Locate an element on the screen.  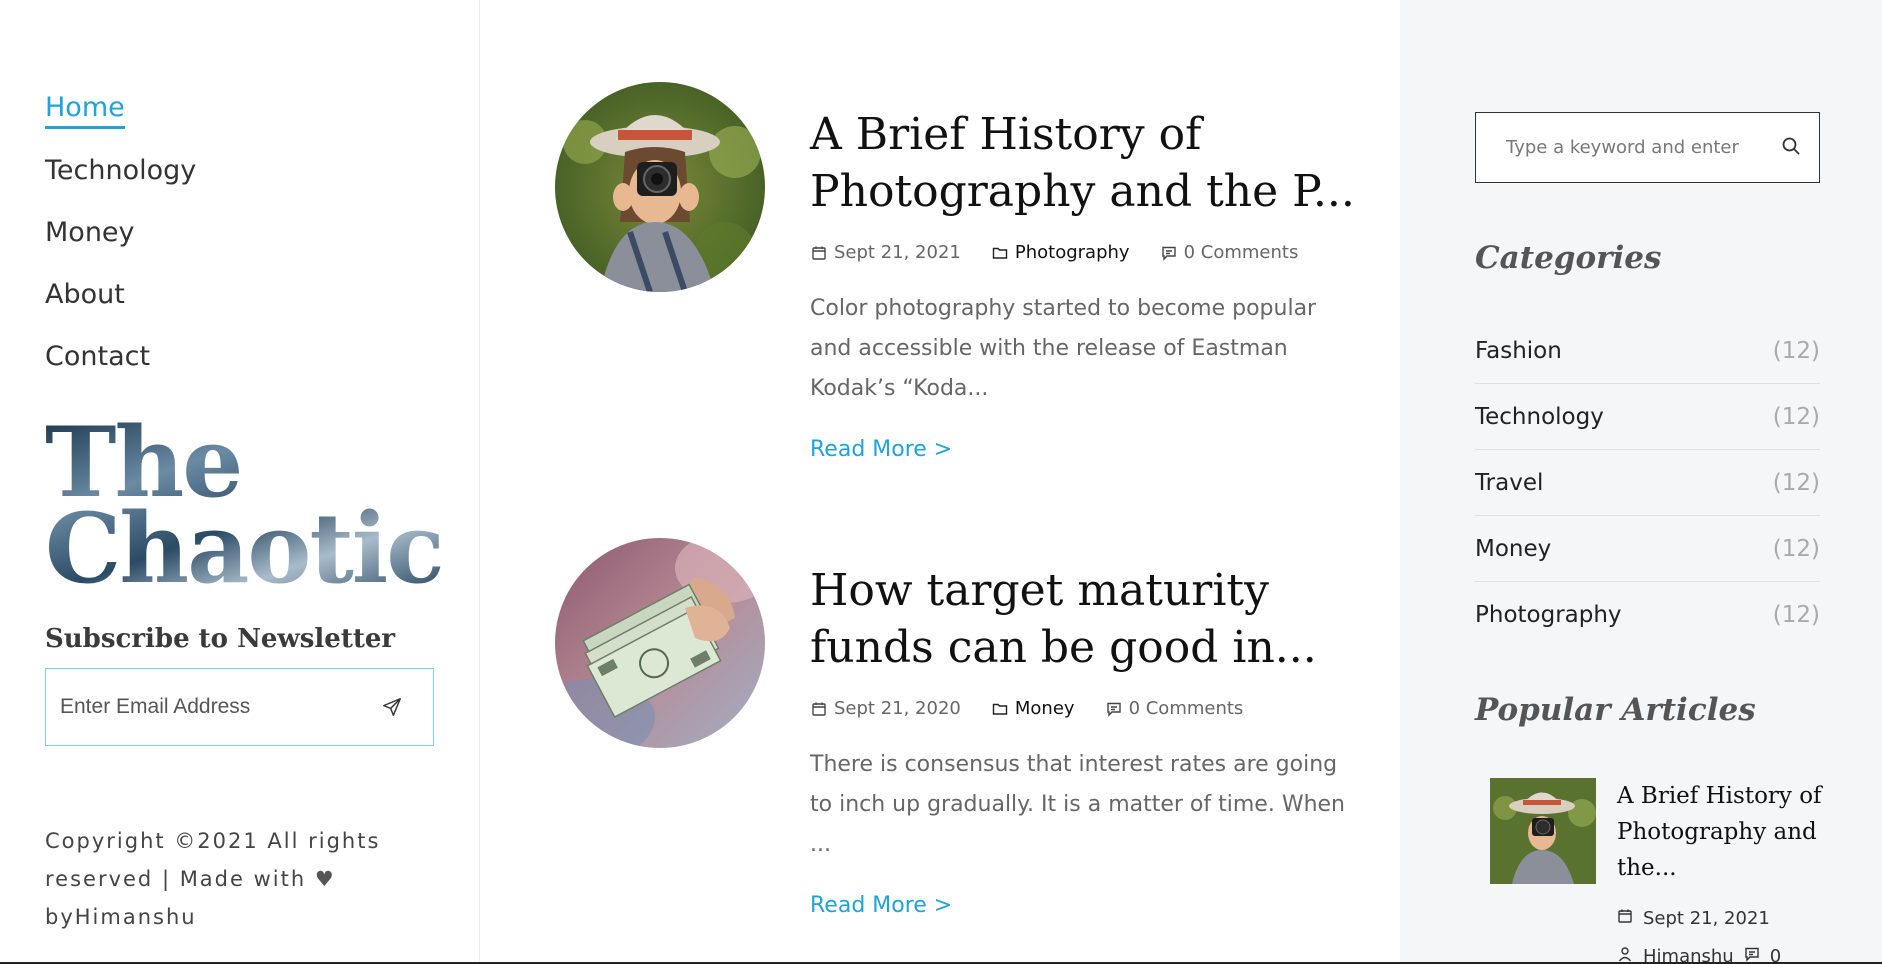
main-nav: Home Technology Money About Contact is located at coordinates (120, 247).